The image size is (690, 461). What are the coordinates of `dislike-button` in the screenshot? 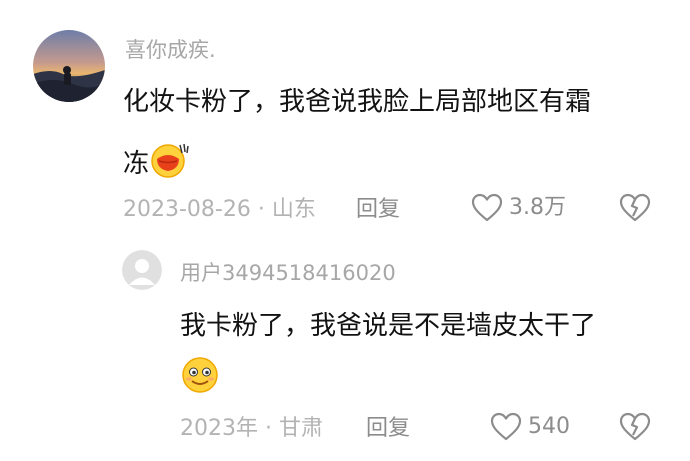 It's located at (635, 210).